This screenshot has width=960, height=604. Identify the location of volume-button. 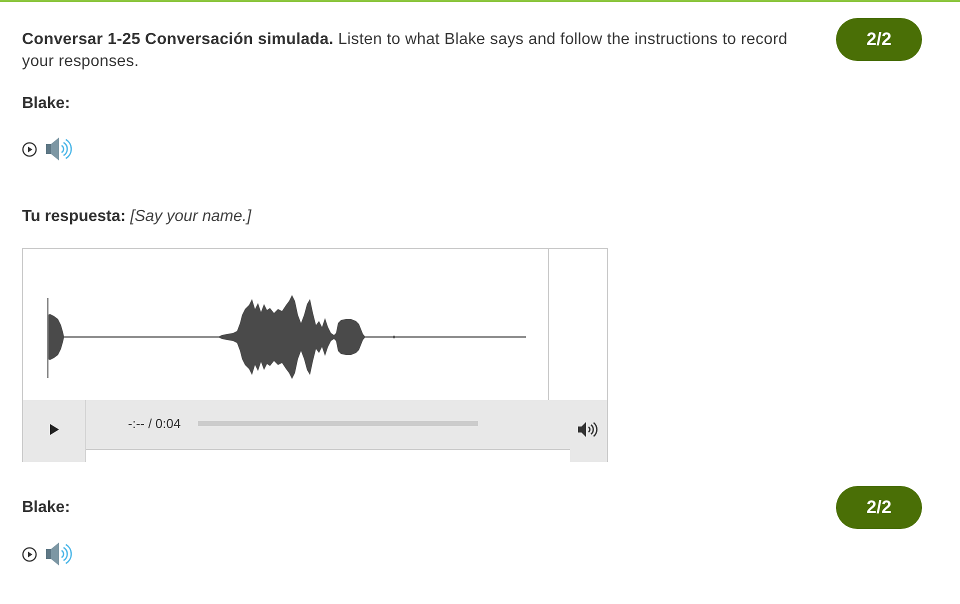
(589, 431).